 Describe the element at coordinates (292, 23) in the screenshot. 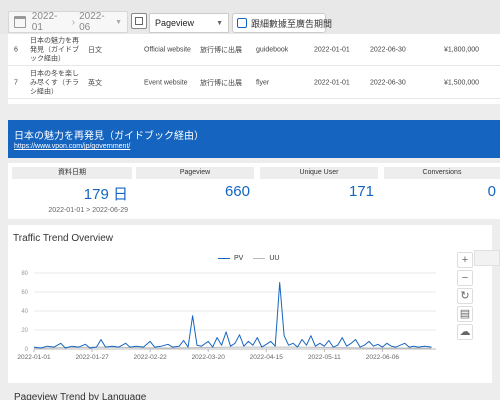

I see `compare-label: 跟細數據至廣告期間` at that location.